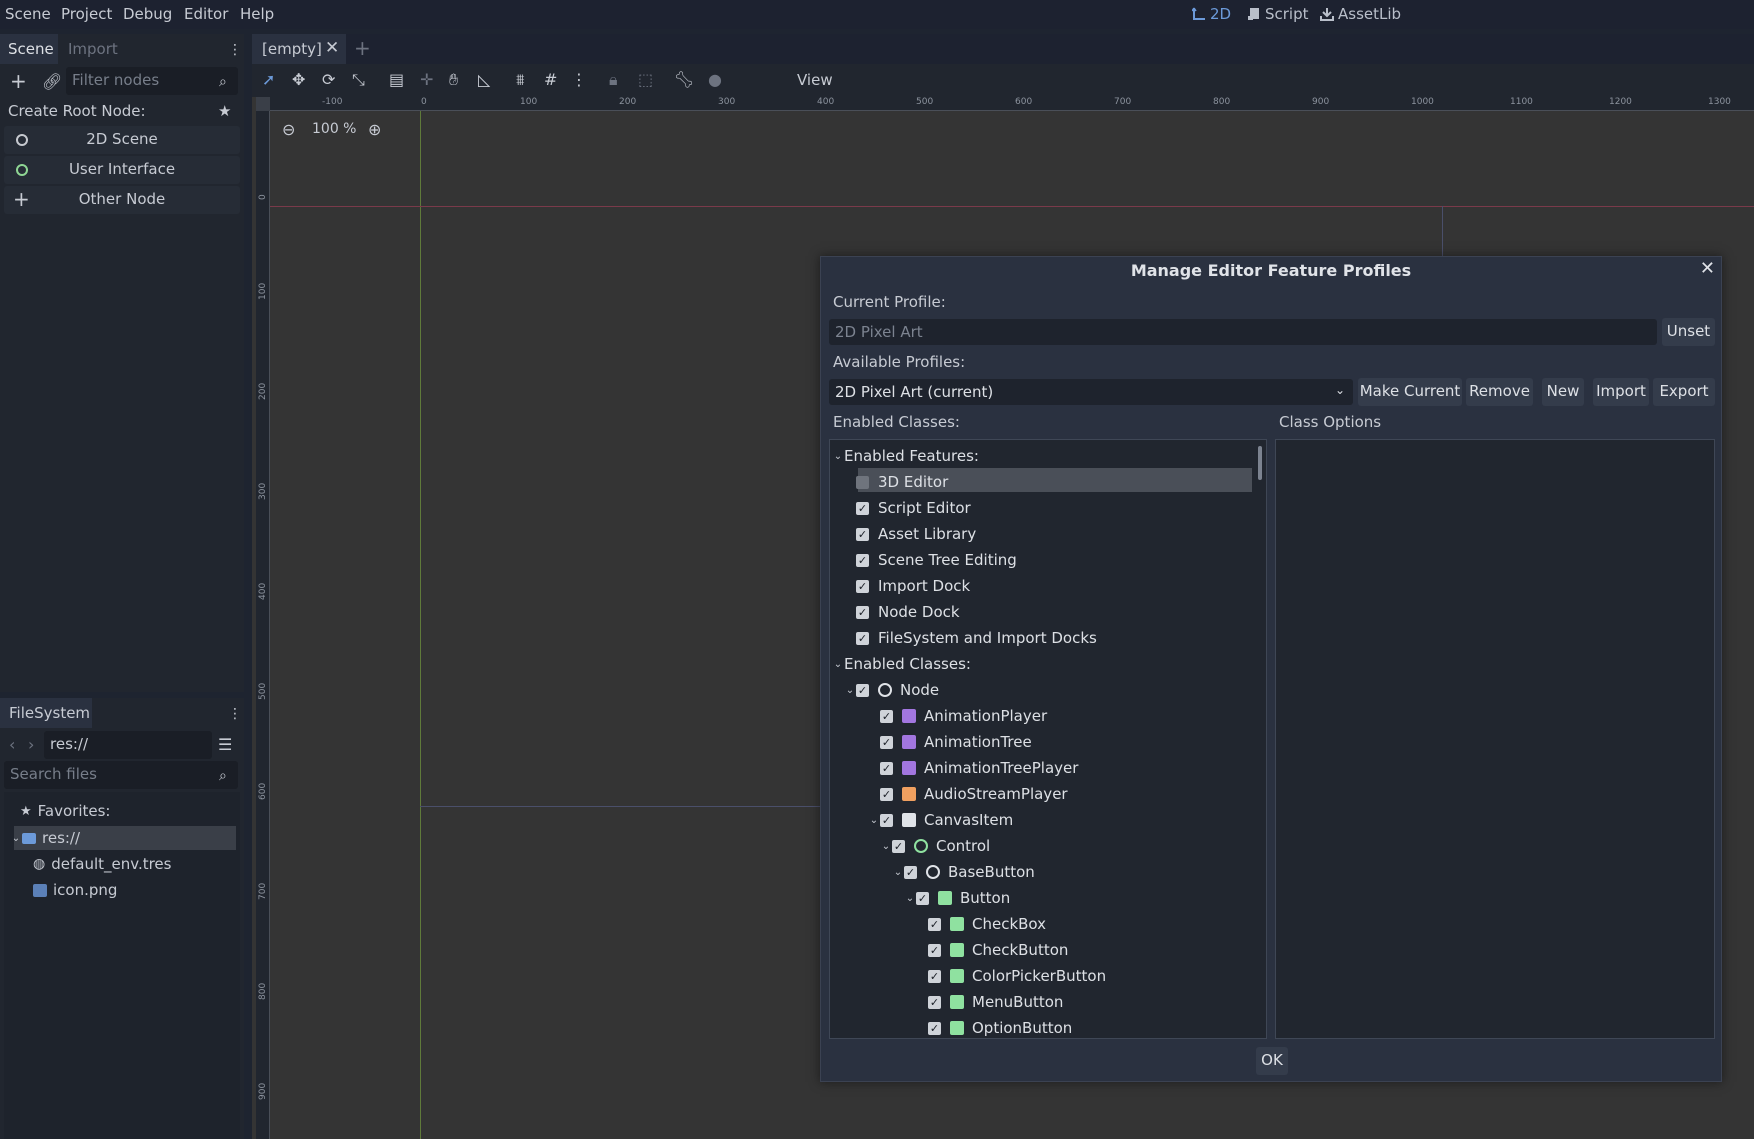 The image size is (1754, 1139). Describe the element at coordinates (1272, 1061) in the screenshot. I see `ok-button: OK` at that location.